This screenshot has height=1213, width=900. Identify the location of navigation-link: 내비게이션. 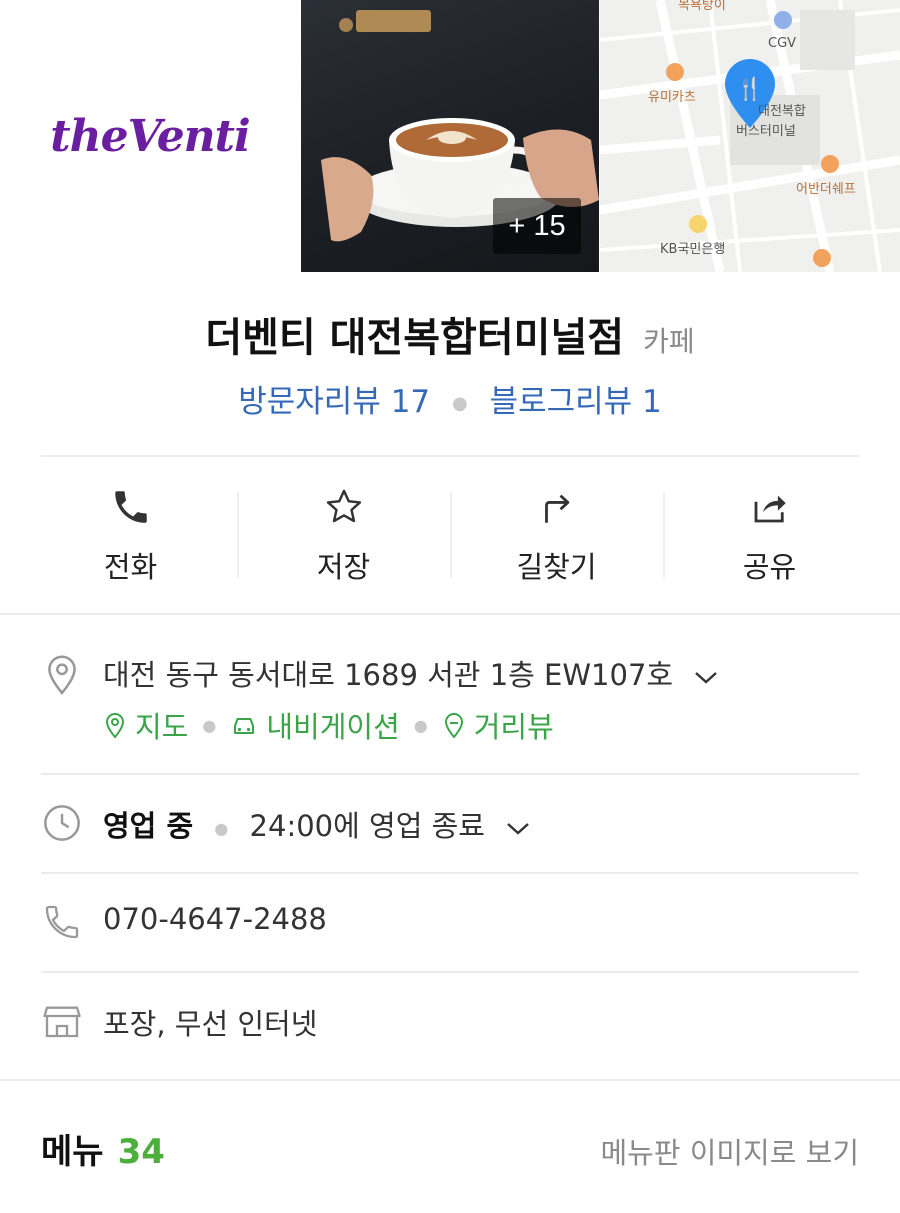
(315, 725).